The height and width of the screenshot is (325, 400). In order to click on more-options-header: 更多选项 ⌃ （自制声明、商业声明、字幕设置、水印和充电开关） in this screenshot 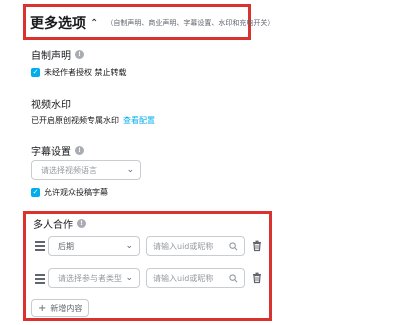, I will do `click(152, 23)`.